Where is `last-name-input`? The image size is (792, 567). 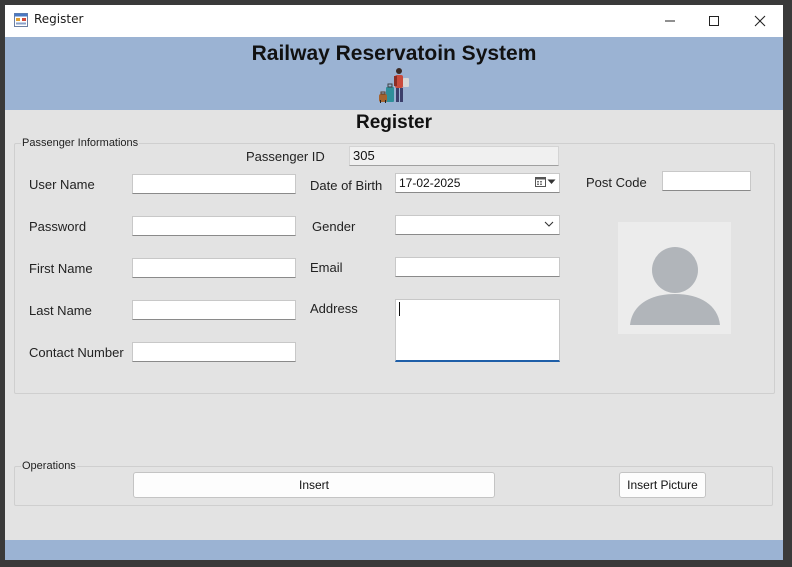
last-name-input is located at coordinates (214, 310).